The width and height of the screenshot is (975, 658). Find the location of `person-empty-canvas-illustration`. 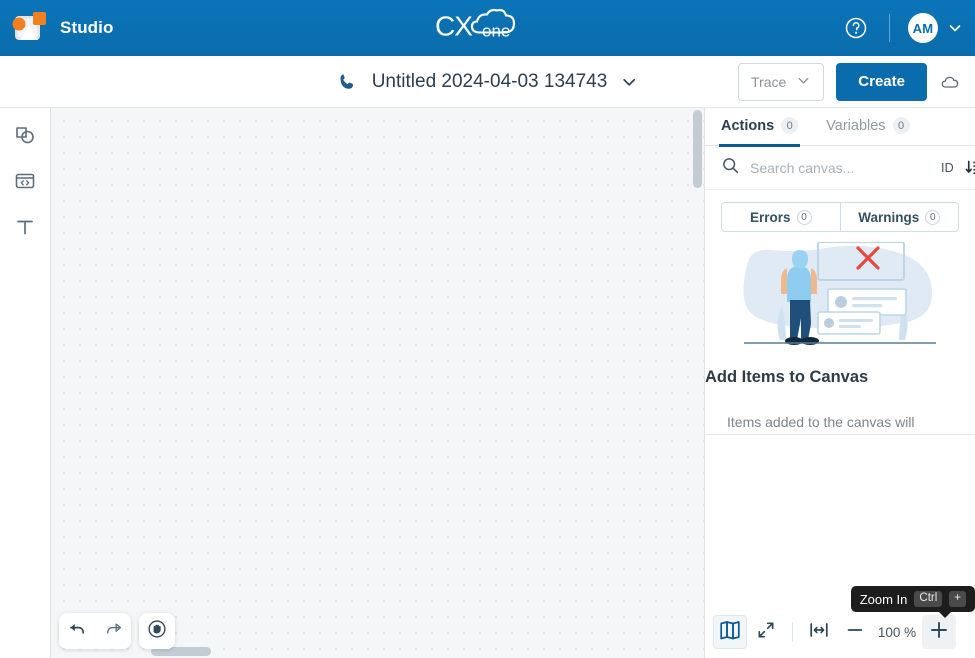

person-empty-canvas-illustration is located at coordinates (840, 297).